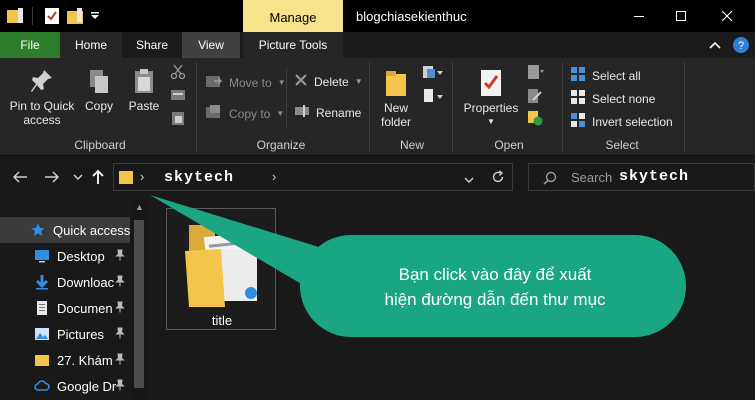 This screenshot has height=400, width=755. I want to click on new-folder-button: New folder, so click(396, 98).